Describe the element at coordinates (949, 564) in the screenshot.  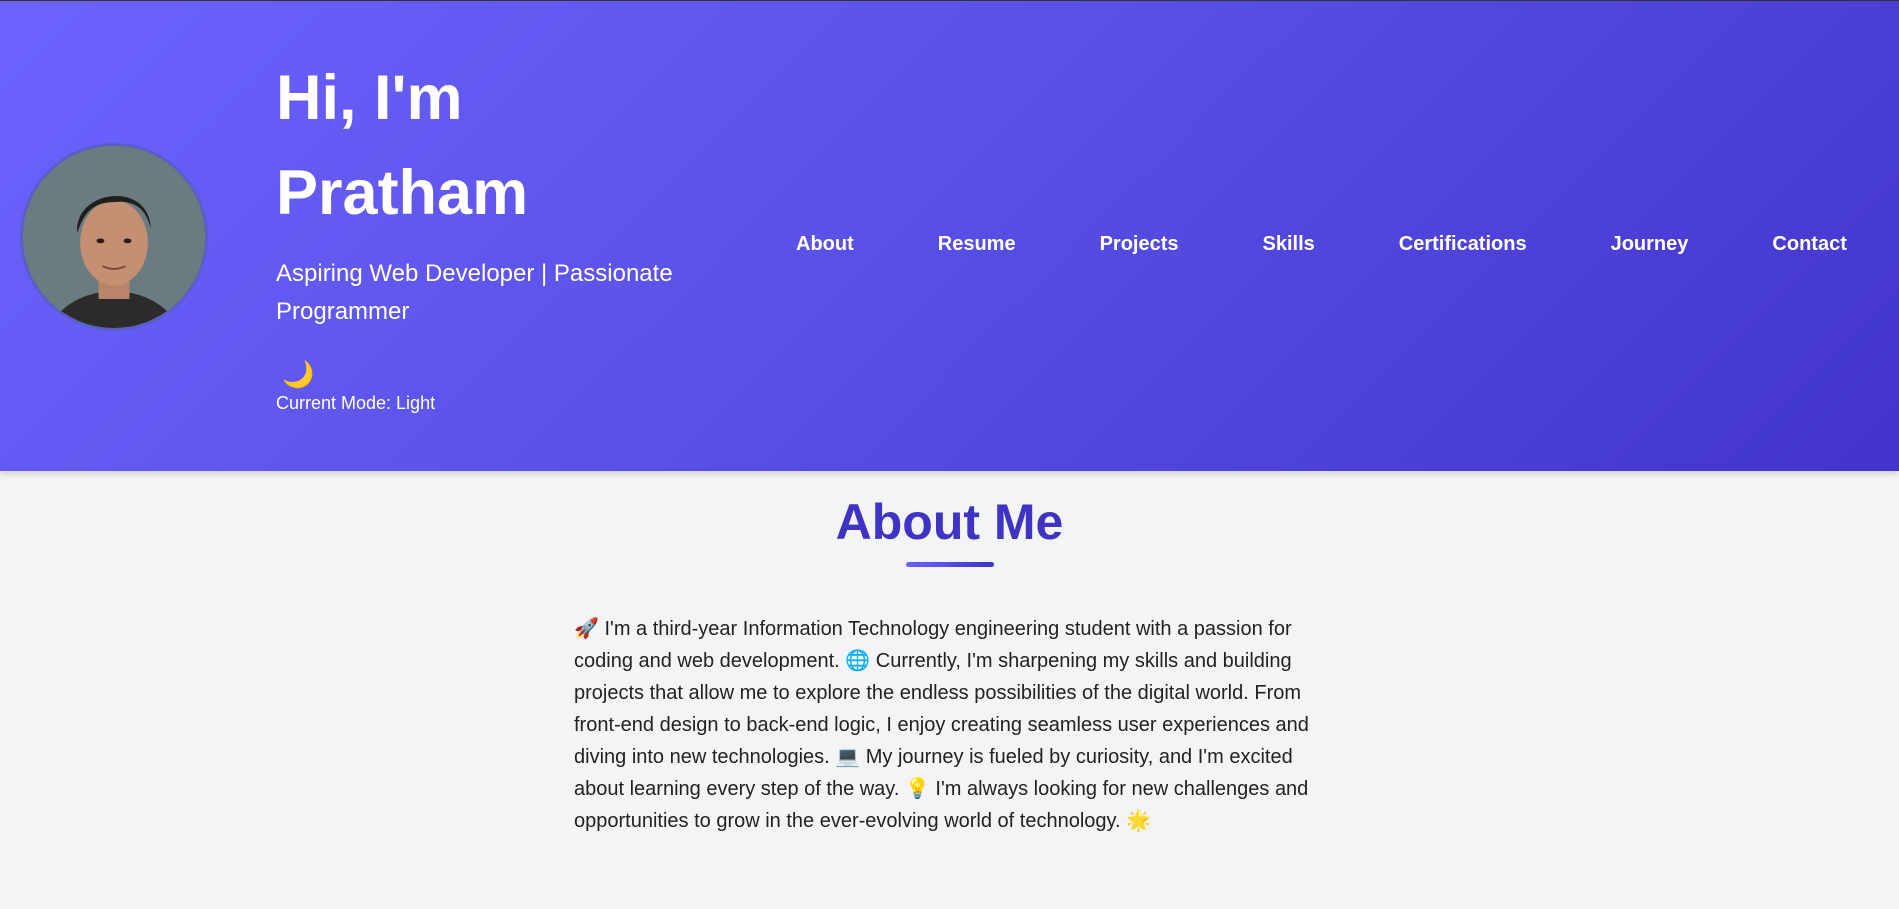
I see `title-underline` at that location.